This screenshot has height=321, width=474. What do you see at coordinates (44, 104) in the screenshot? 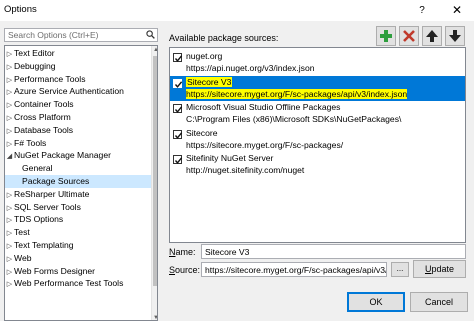
I see `tree-item-label: Container Tools` at bounding box center [44, 104].